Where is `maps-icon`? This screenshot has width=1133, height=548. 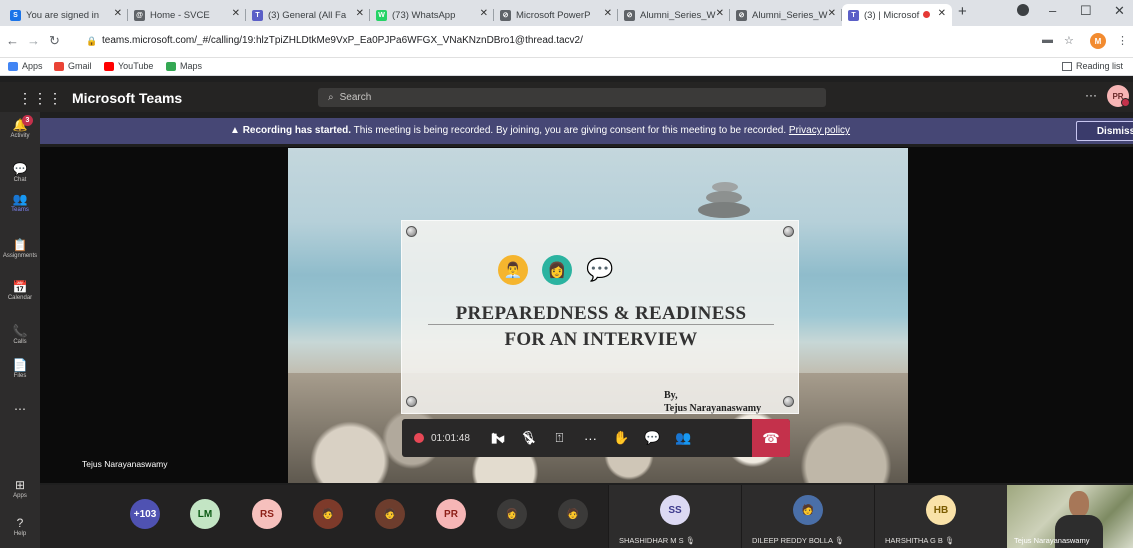 maps-icon is located at coordinates (171, 66).